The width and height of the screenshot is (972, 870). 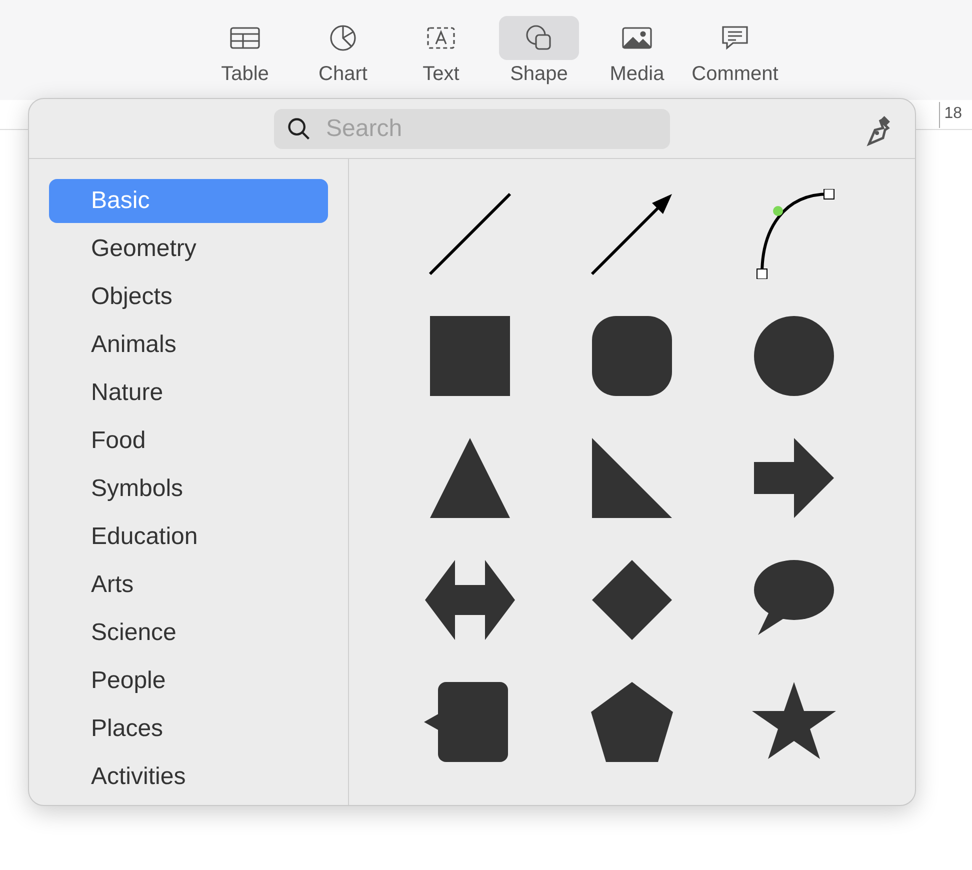 What do you see at coordinates (188, 729) in the screenshot?
I see `category-item: Places` at bounding box center [188, 729].